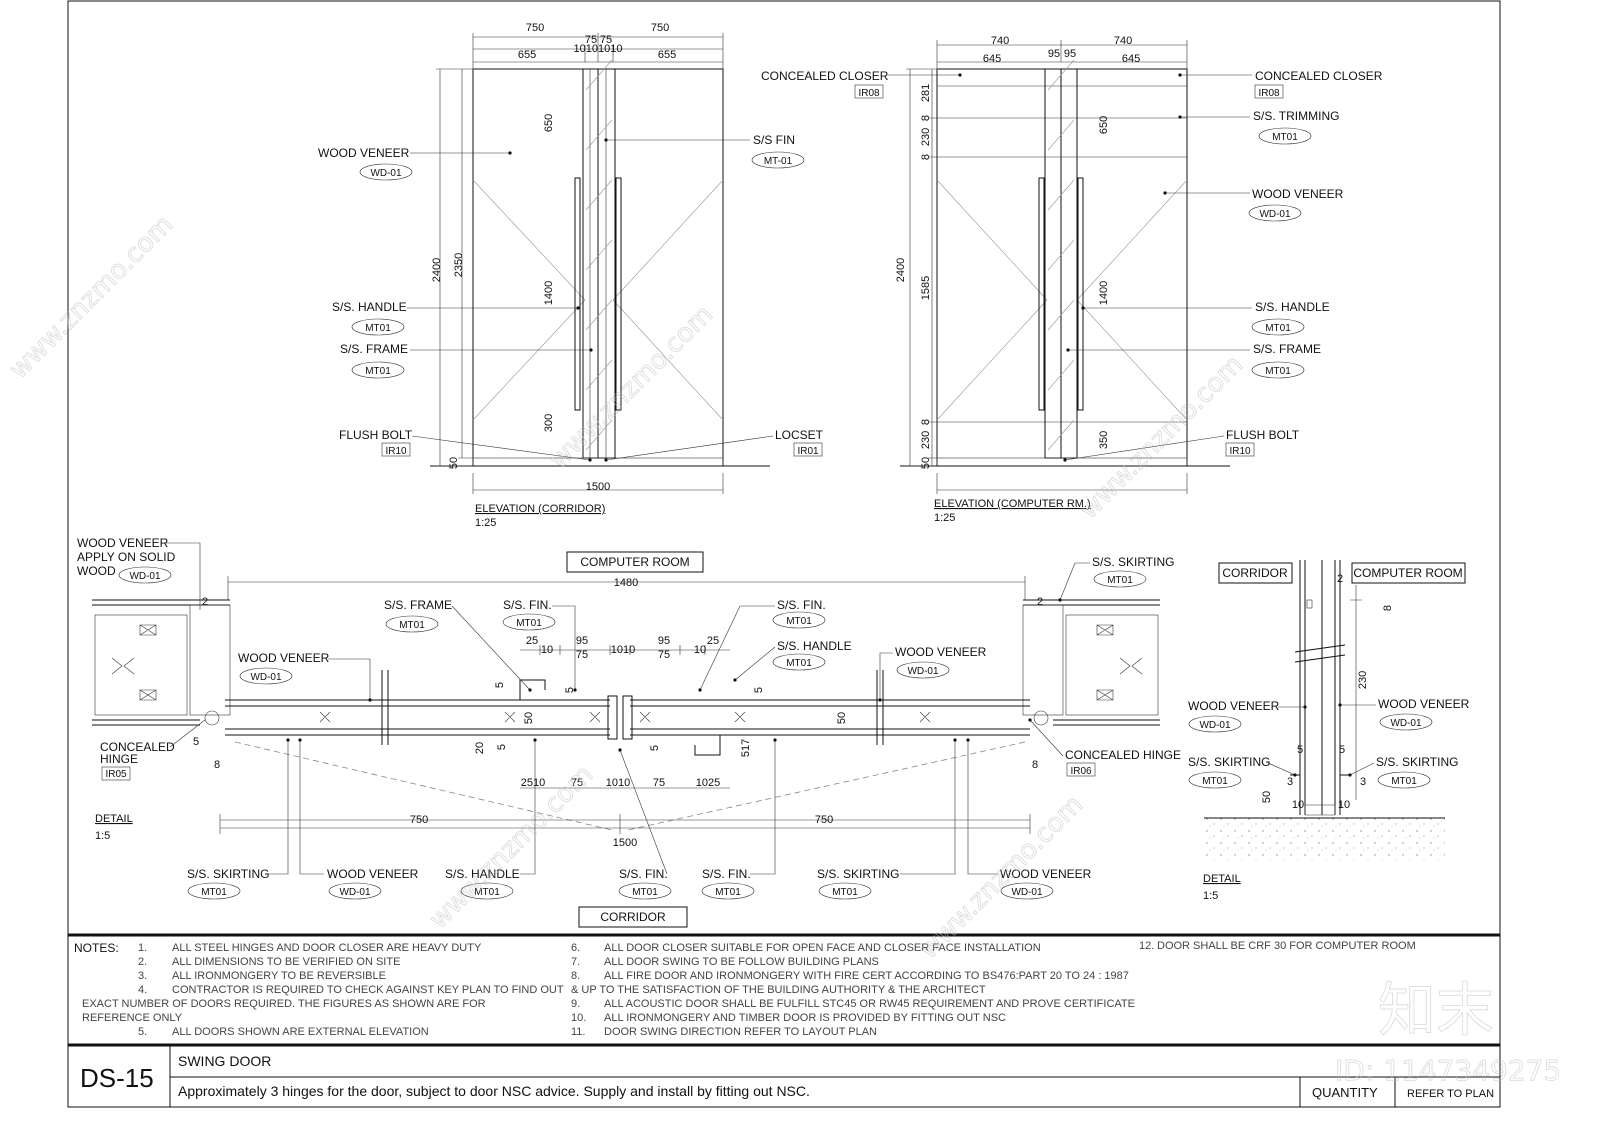 The image size is (1600, 1131). Describe the element at coordinates (801, 605) in the screenshot. I see `callout-label: S/S. FIN.` at that location.